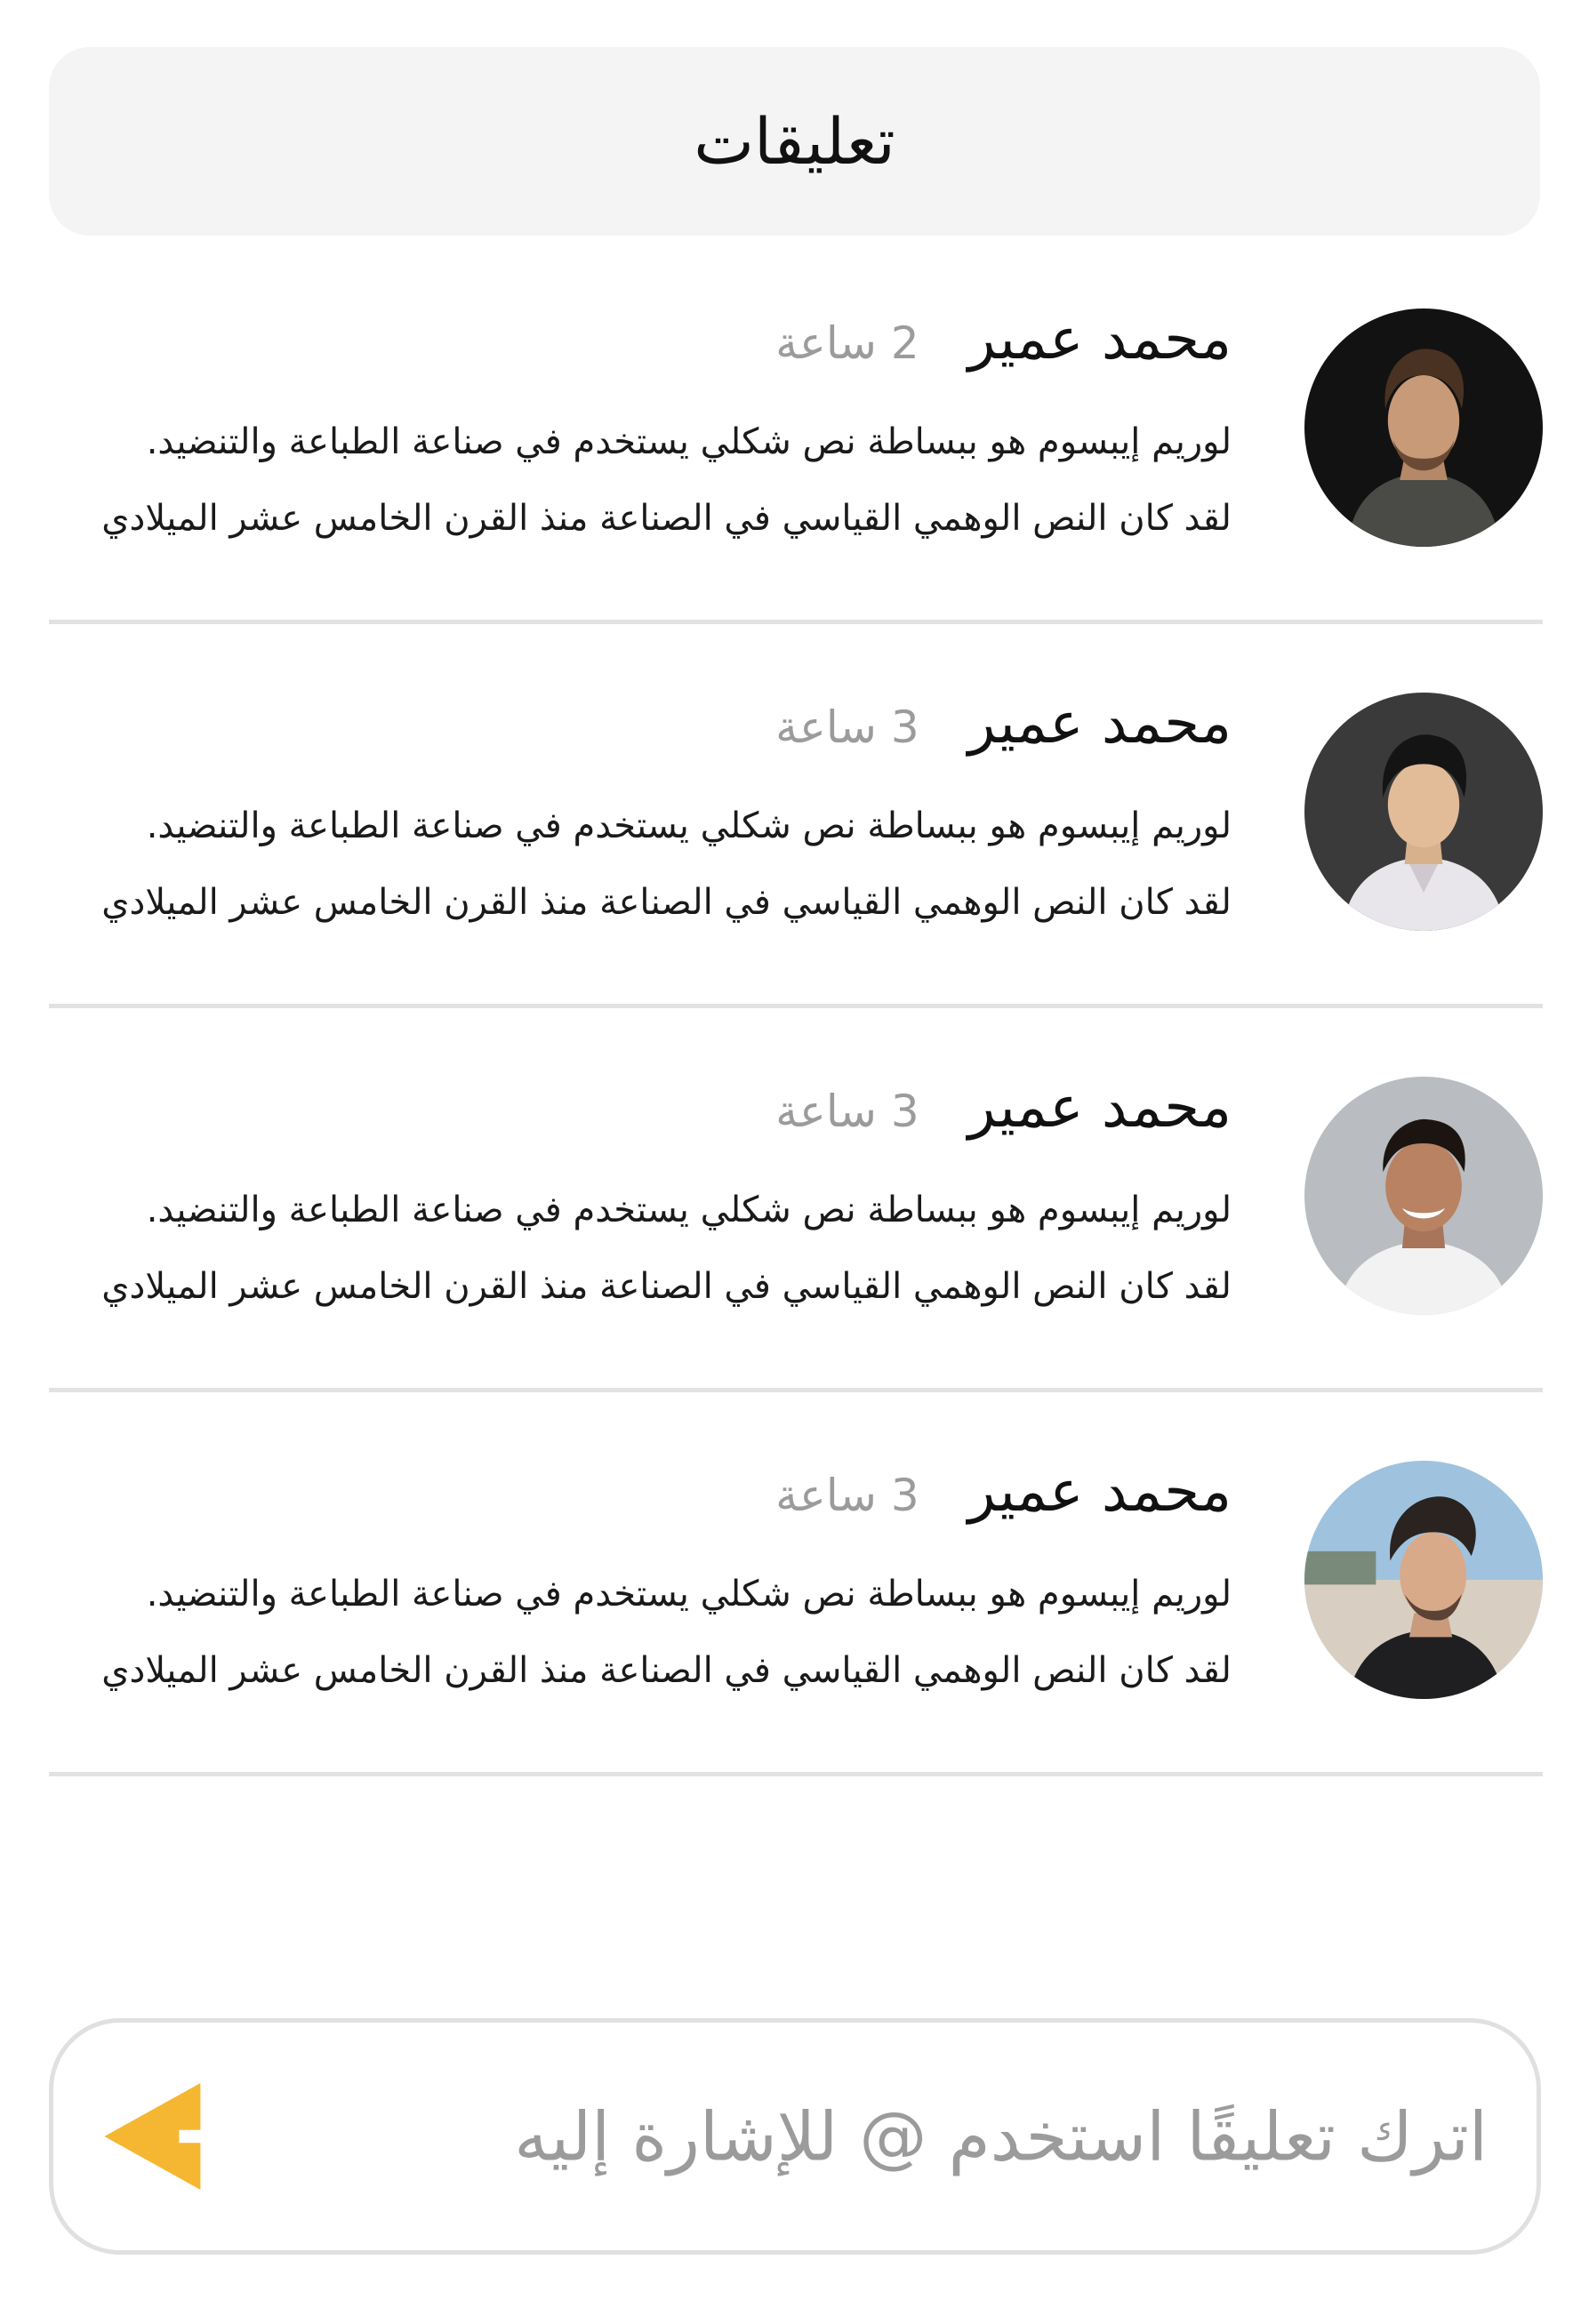  I want to click on header-bar: تعليقات, so click(794, 141).